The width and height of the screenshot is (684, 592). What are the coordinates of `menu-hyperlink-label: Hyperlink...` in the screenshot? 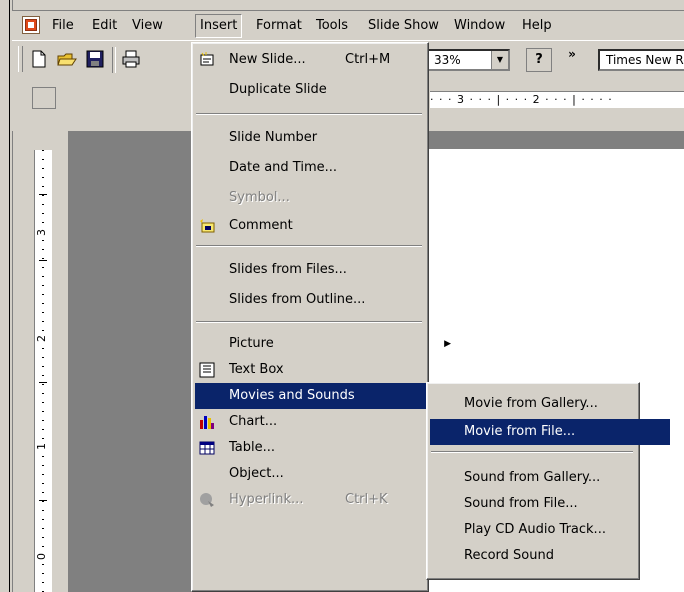 It's located at (266, 499).